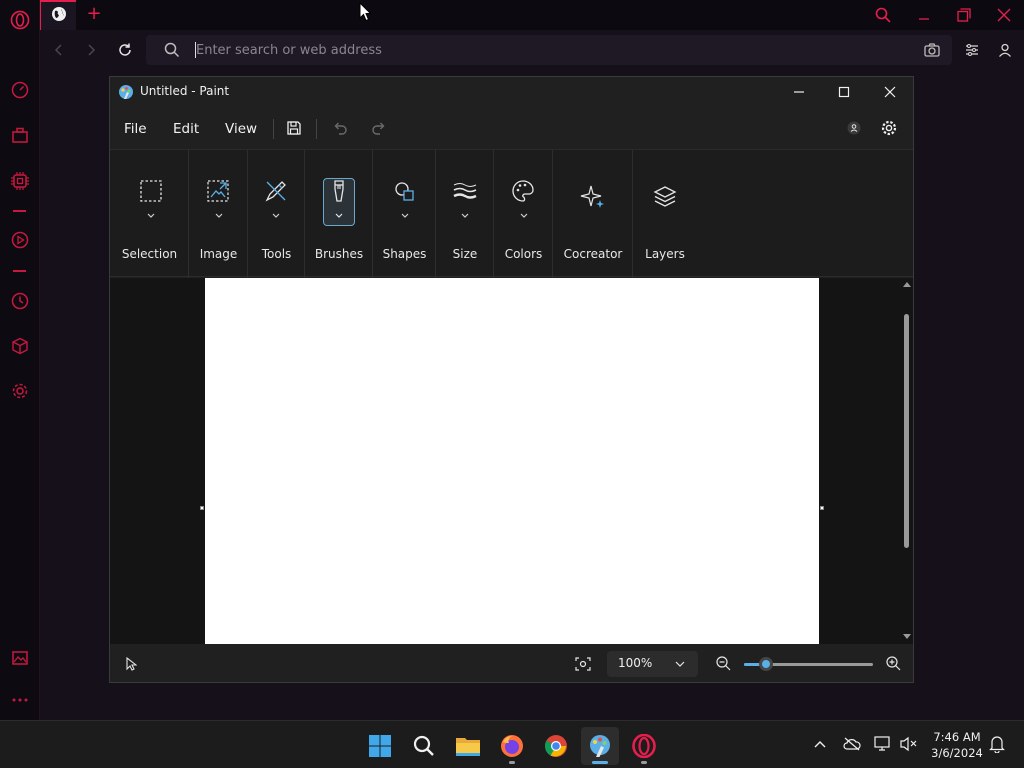 The width and height of the screenshot is (1024, 768). I want to click on file-explorer-icon, so click(468, 746).